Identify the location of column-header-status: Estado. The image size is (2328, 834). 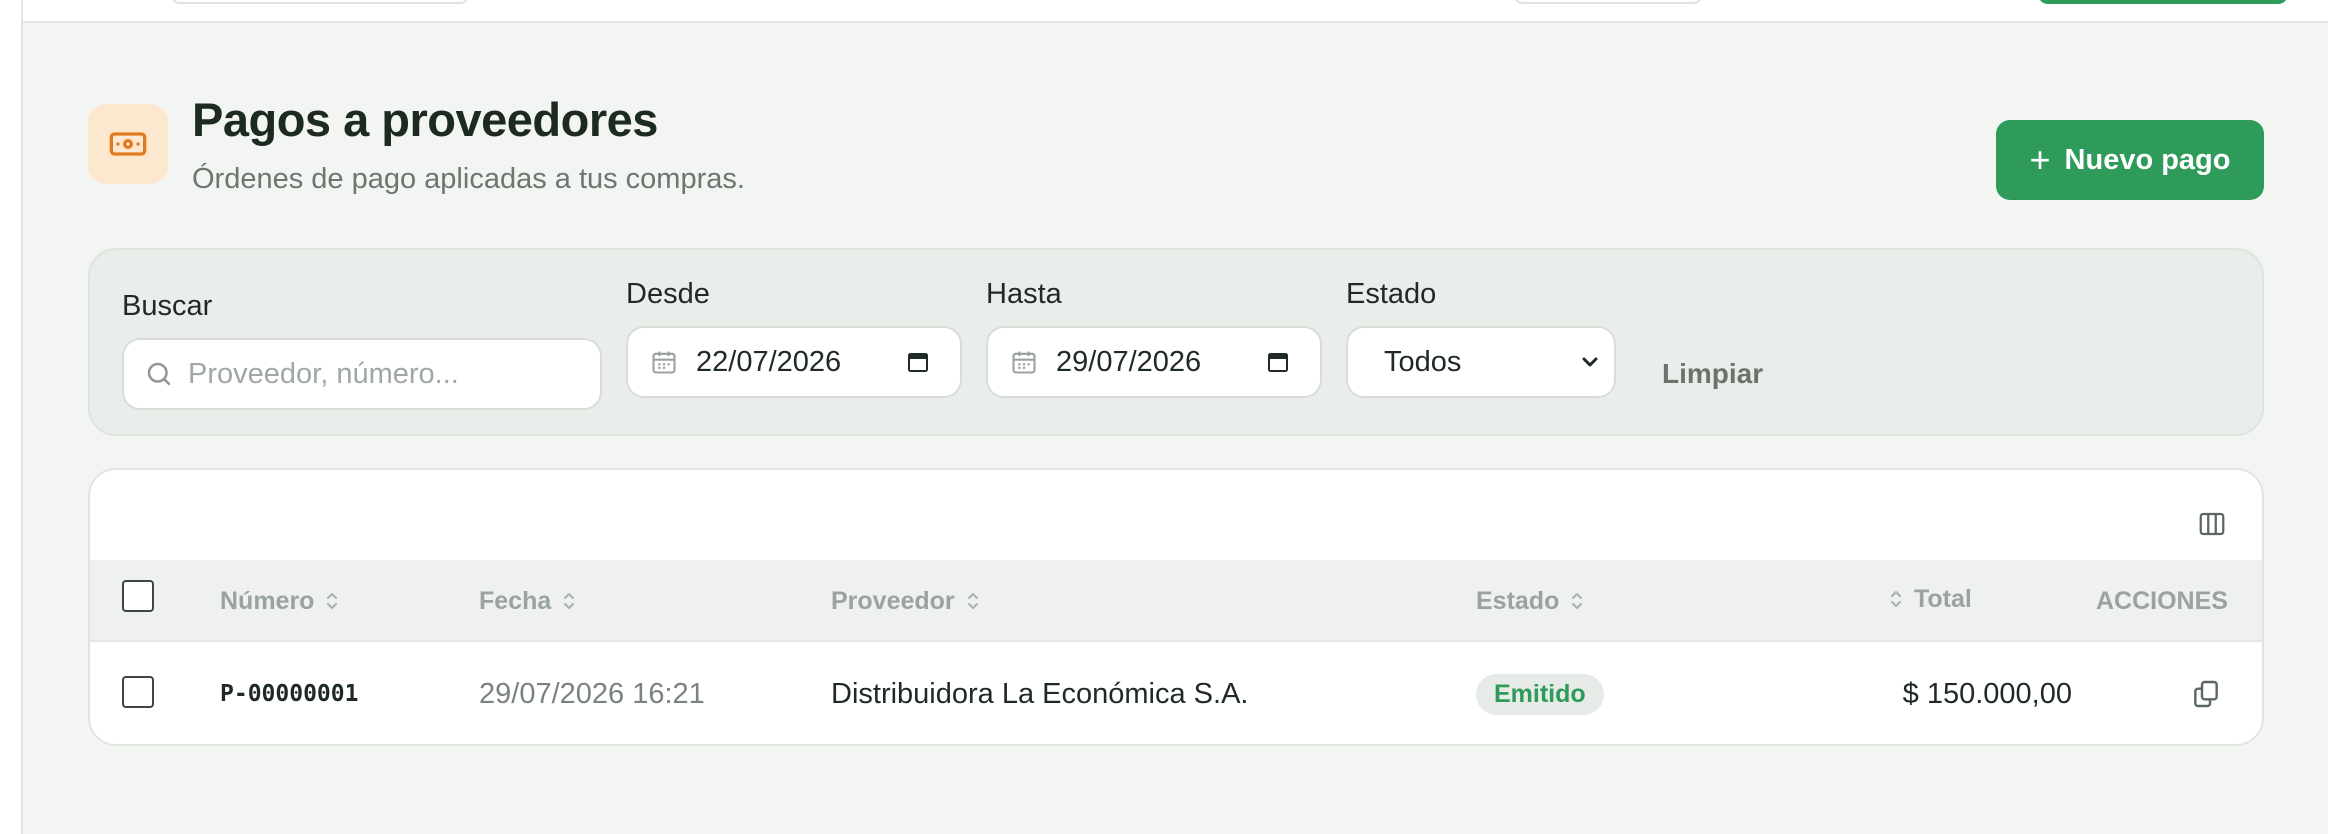
(1530, 601).